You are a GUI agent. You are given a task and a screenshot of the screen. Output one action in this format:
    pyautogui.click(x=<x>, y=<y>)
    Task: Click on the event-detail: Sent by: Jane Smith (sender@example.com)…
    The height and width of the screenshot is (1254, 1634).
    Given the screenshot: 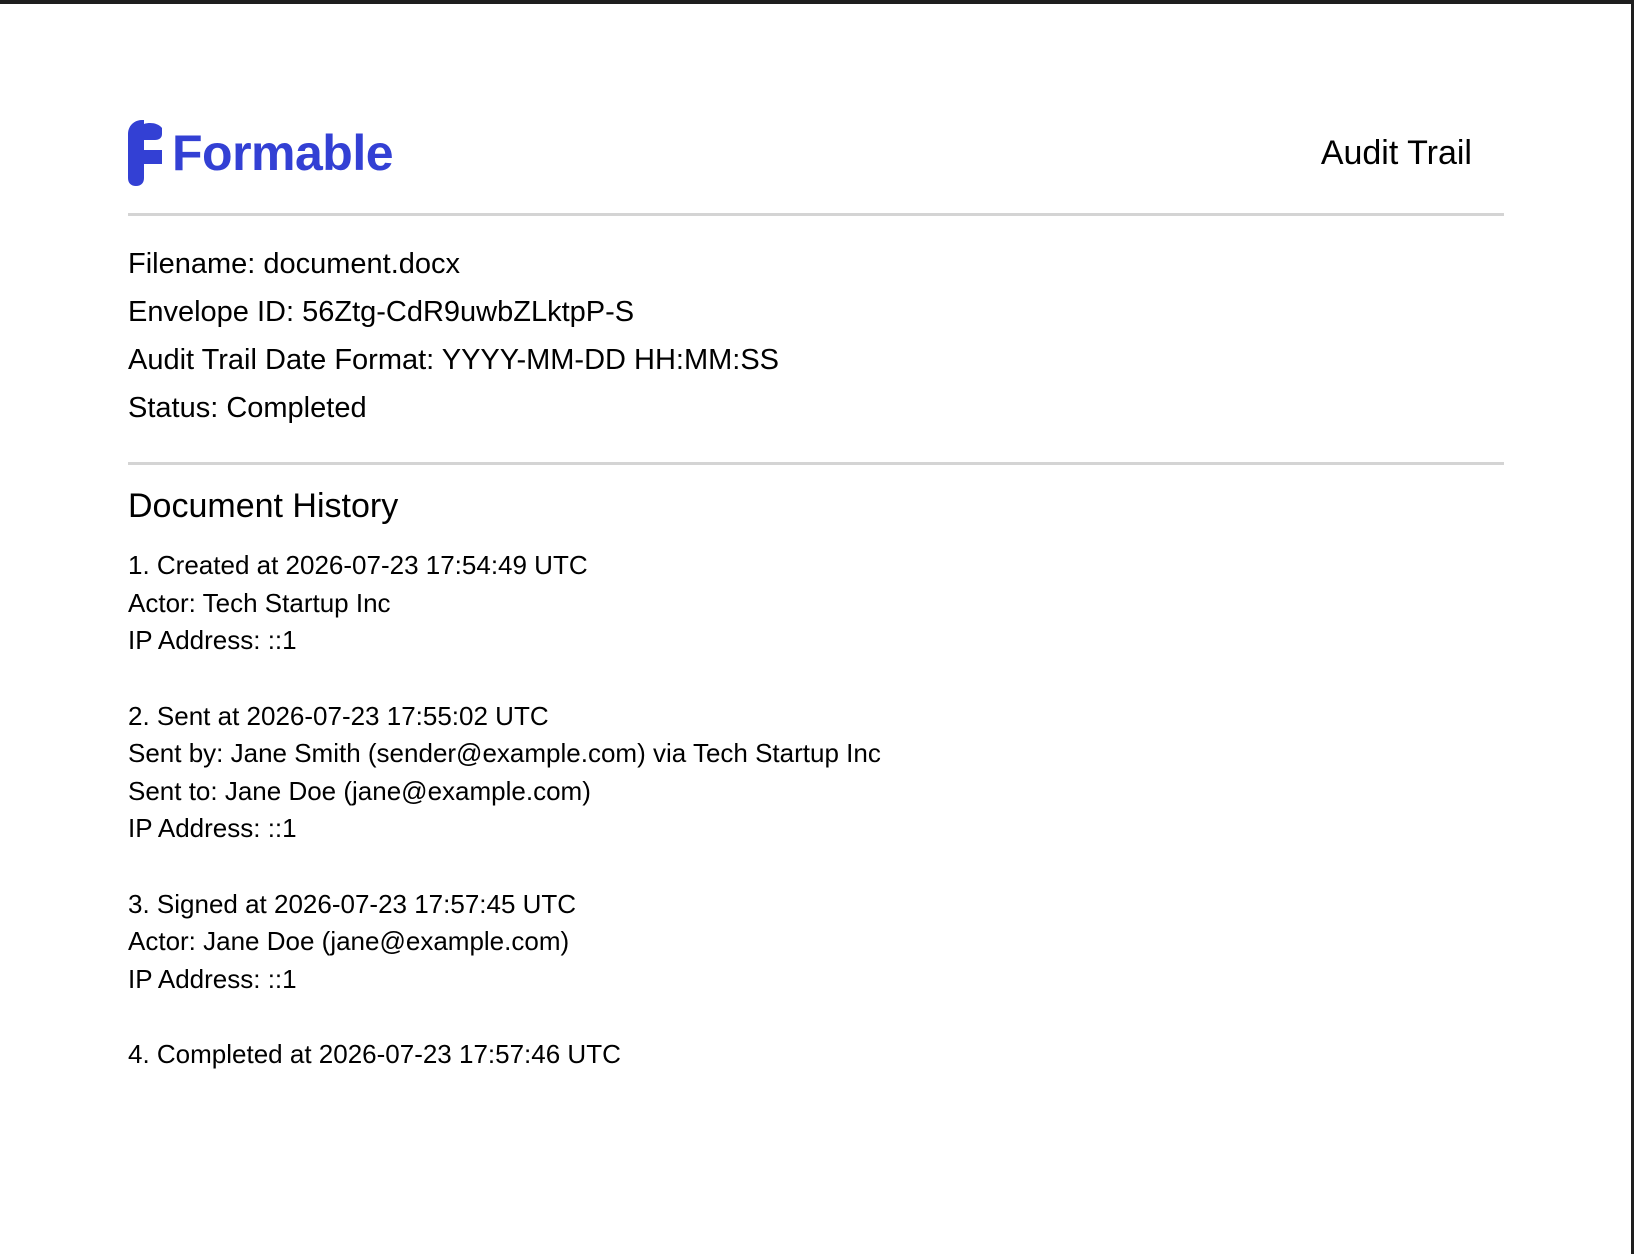 What is the action you would take?
    pyautogui.click(x=504, y=753)
    